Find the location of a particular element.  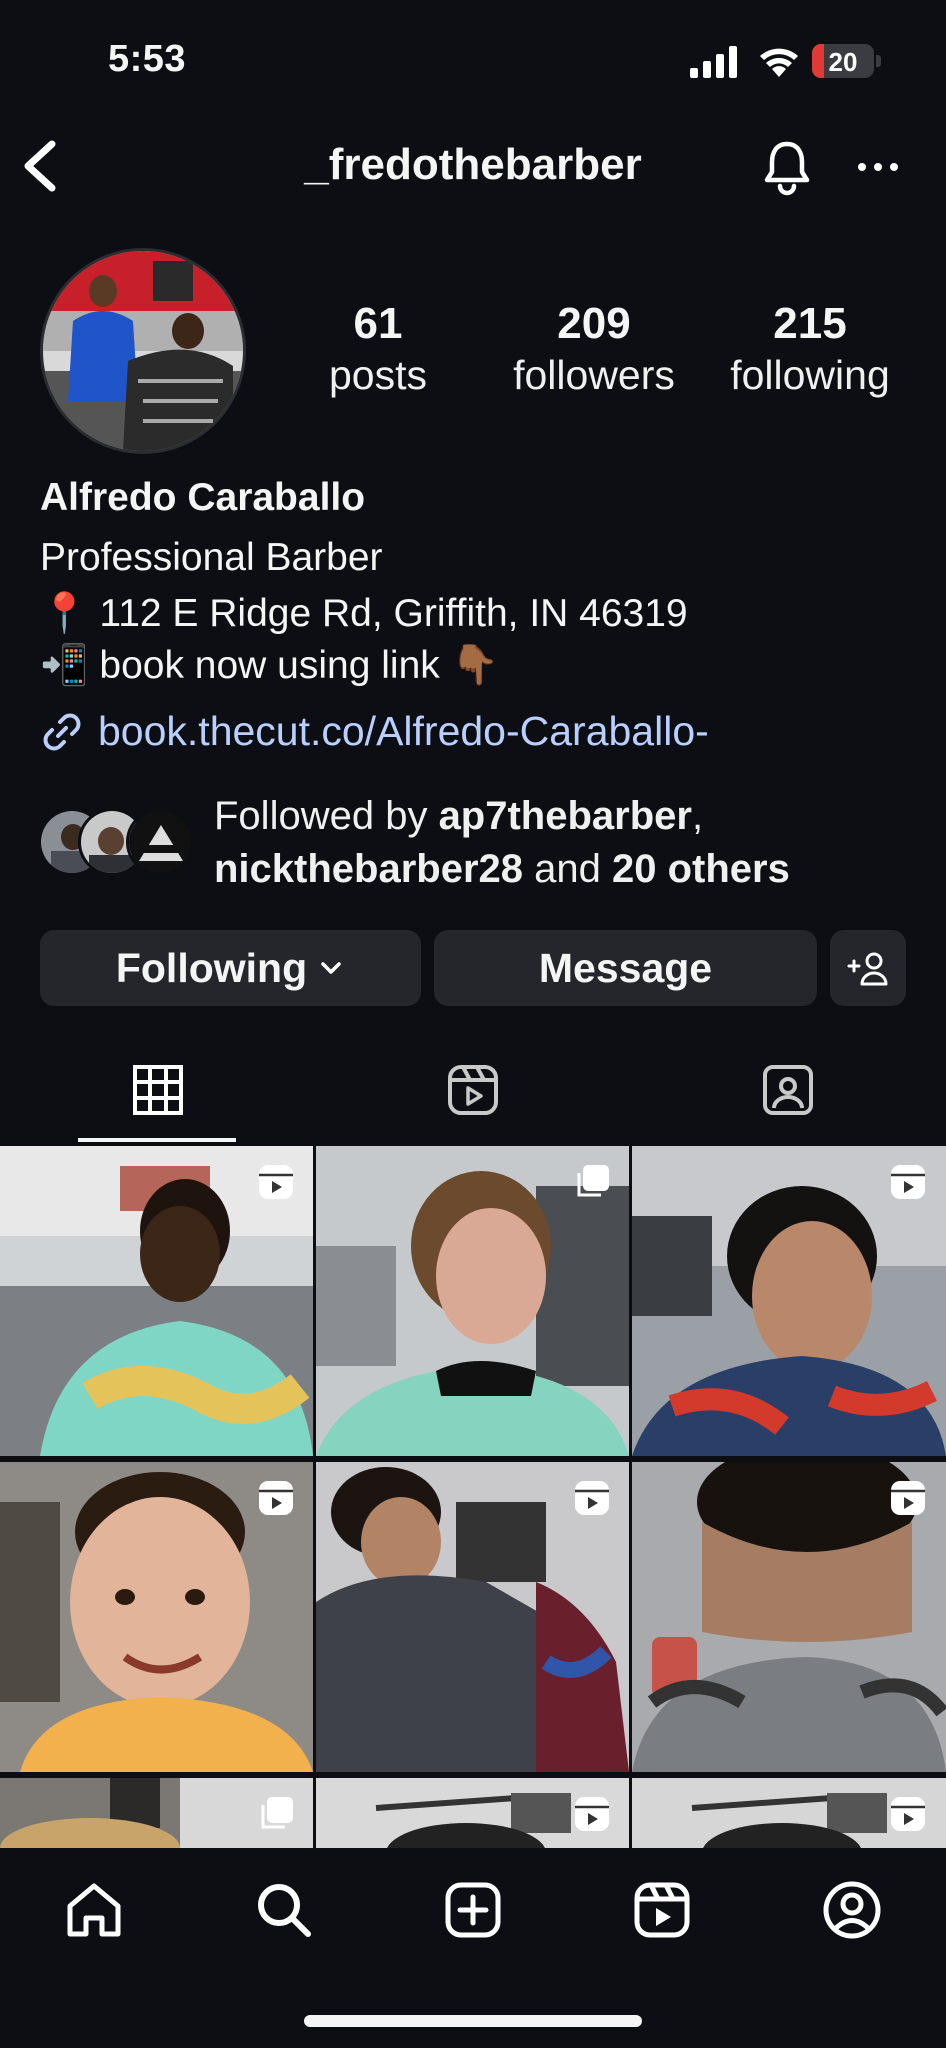

grid-icon is located at coordinates (158, 1090).